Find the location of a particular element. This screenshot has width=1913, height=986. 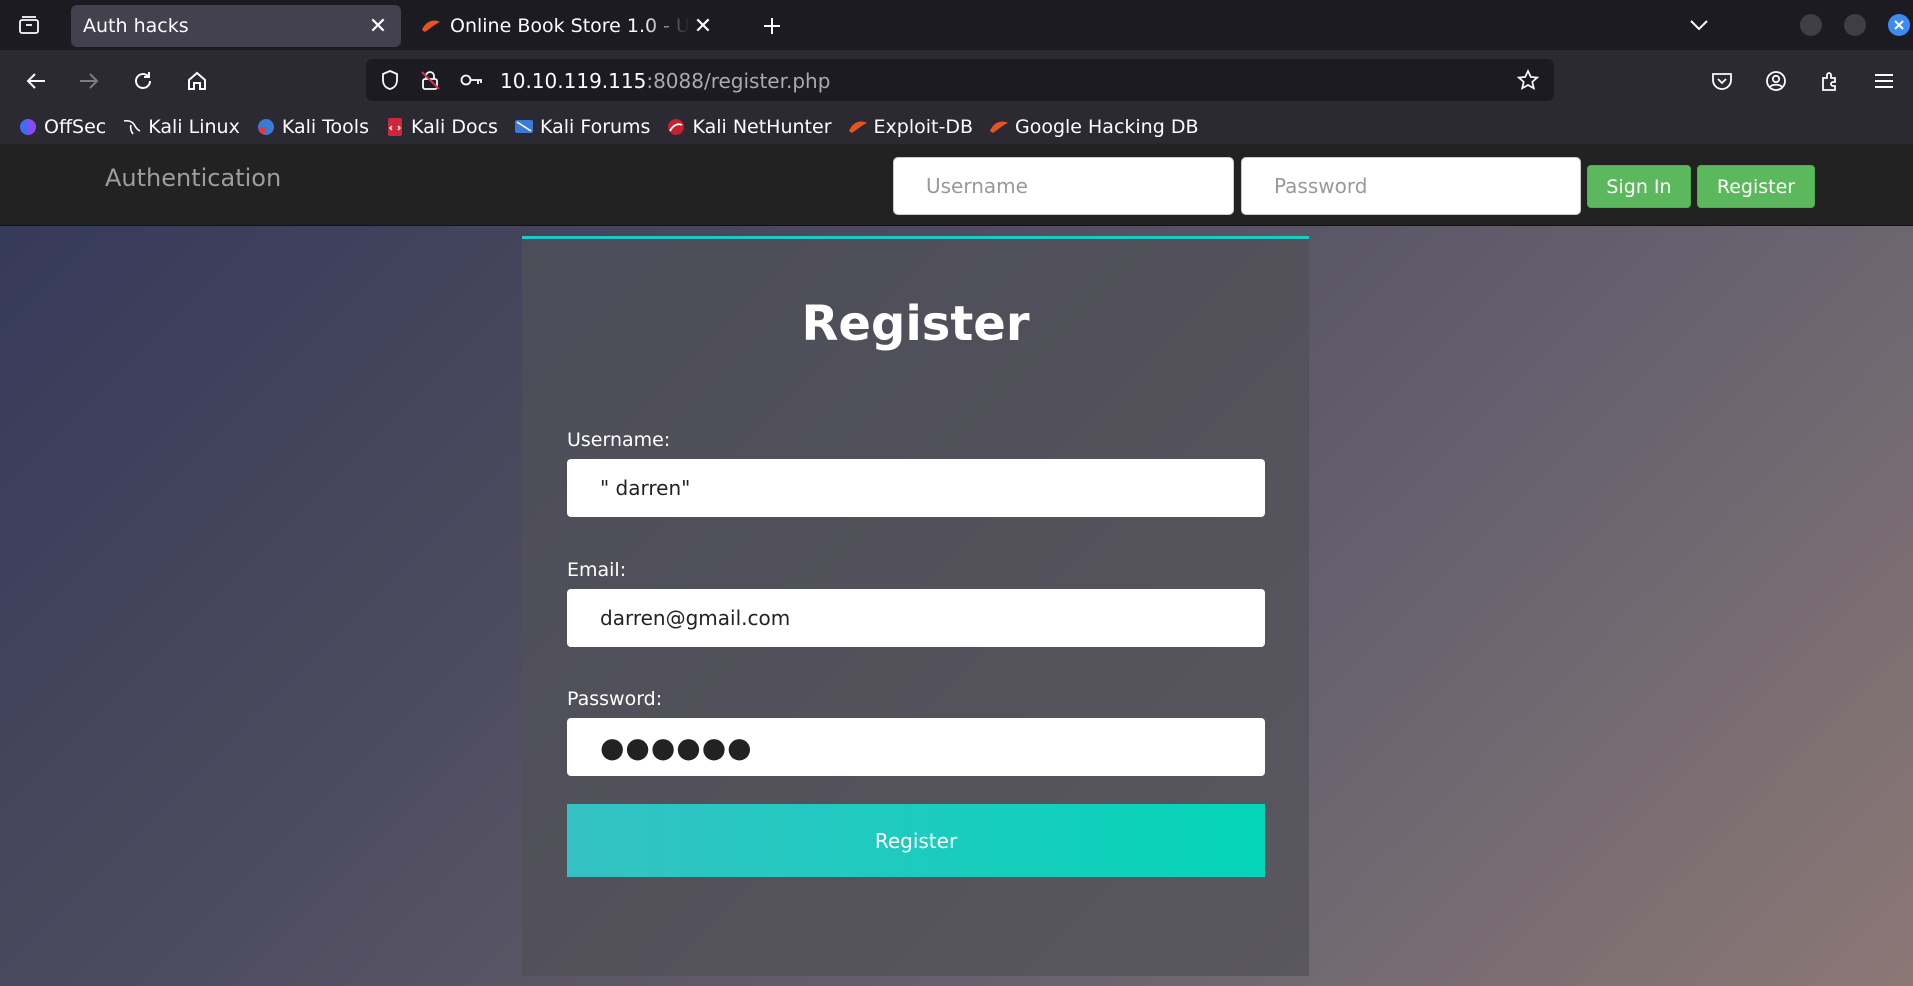

nav-register-button: Register is located at coordinates (1756, 186).